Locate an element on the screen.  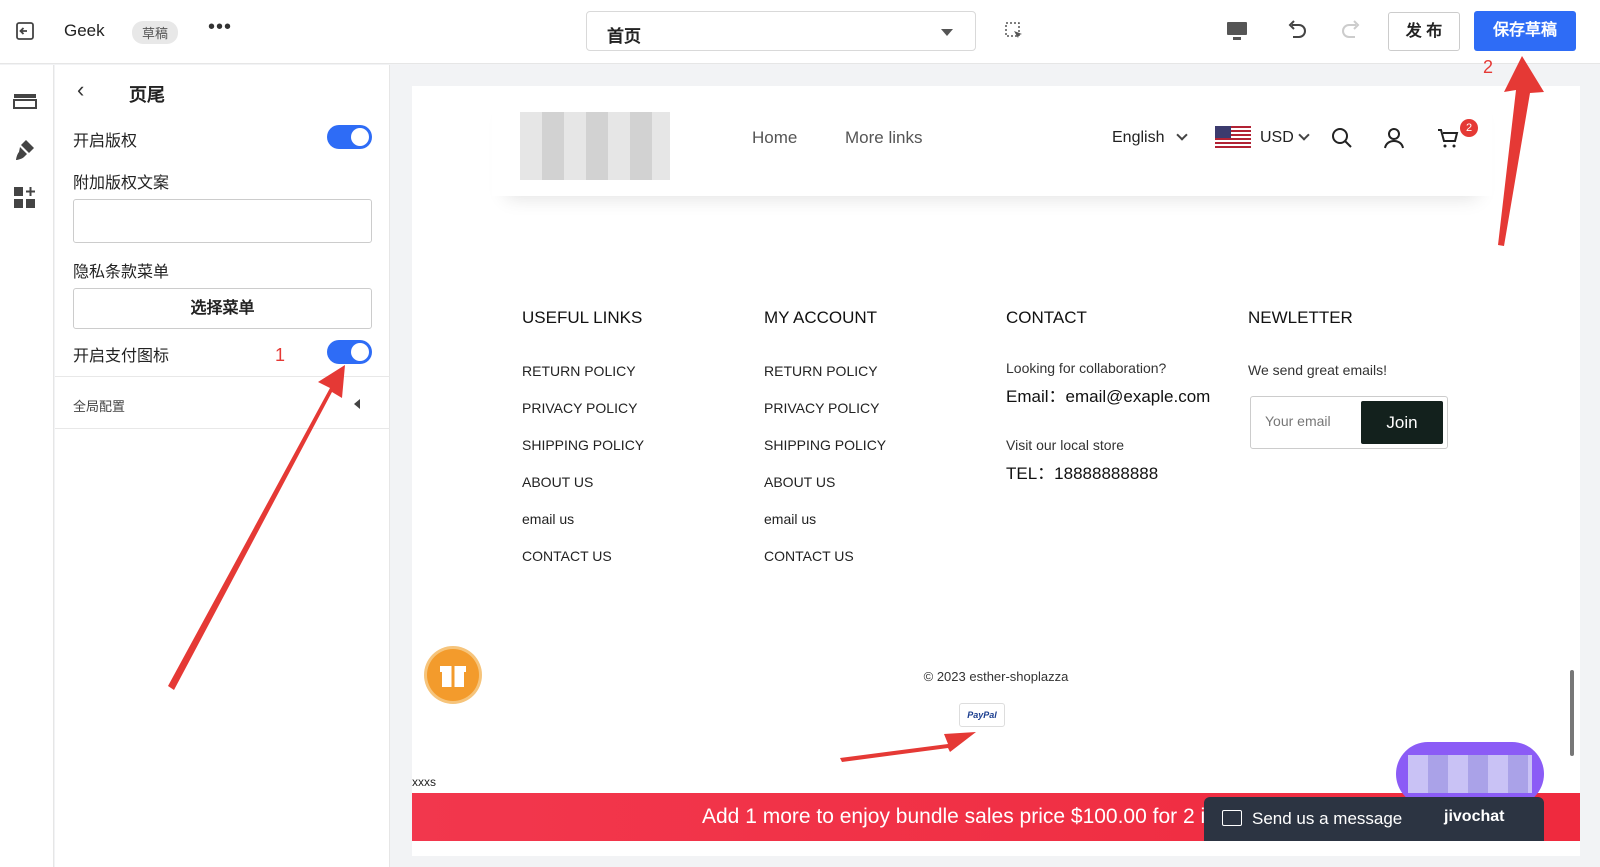
contact-text: Looking for collaboration? is located at coordinates (1086, 368).